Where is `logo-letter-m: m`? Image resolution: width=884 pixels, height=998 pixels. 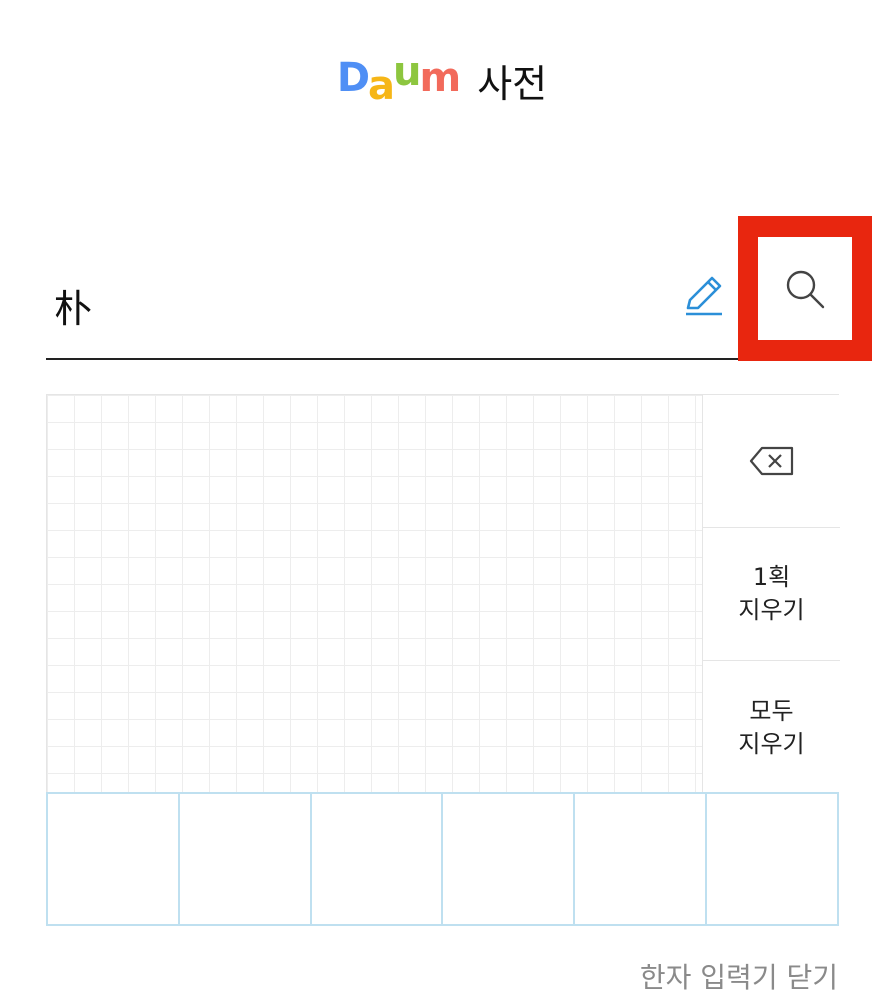
logo-letter-m: m is located at coordinates (440, 78).